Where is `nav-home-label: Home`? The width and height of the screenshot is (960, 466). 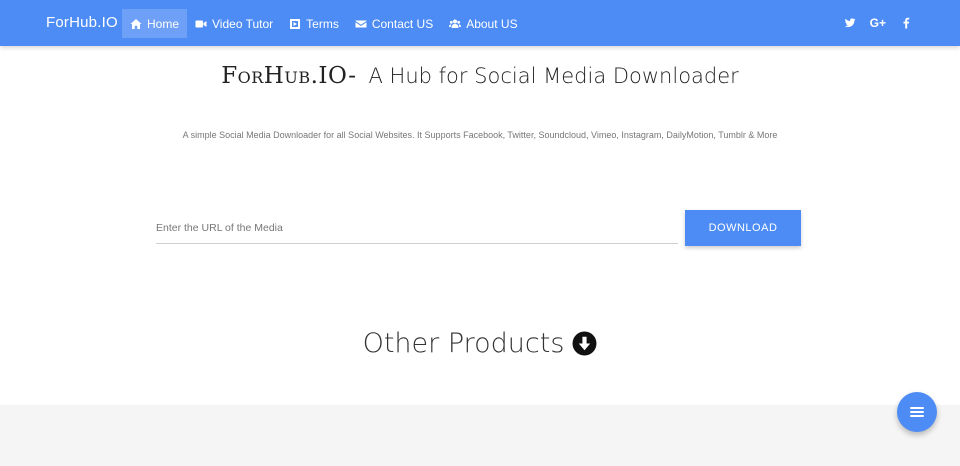 nav-home-label: Home is located at coordinates (163, 23).